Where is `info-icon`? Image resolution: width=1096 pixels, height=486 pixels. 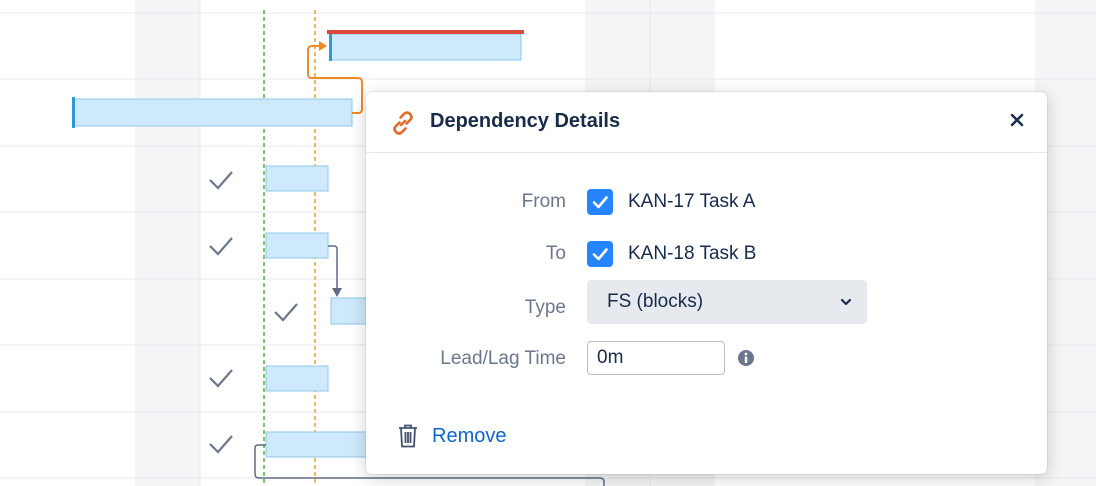
info-icon is located at coordinates (746, 358).